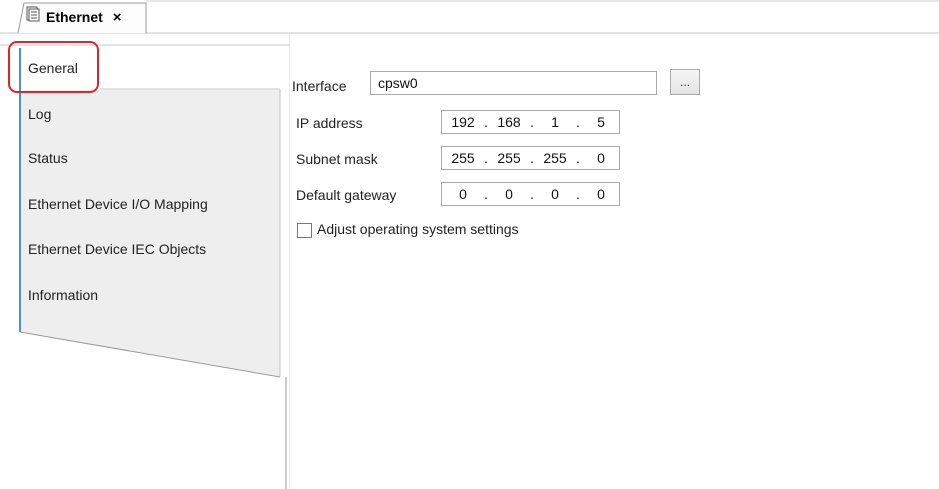  Describe the element at coordinates (33, 15) in the screenshot. I see `document-icon` at that location.